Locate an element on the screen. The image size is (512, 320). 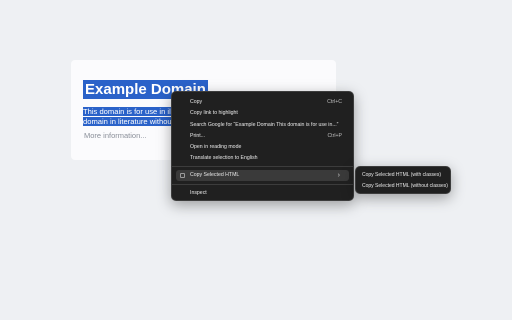
menu-item-copy-selected-html: Copy Selected HTML › is located at coordinates (262, 175).